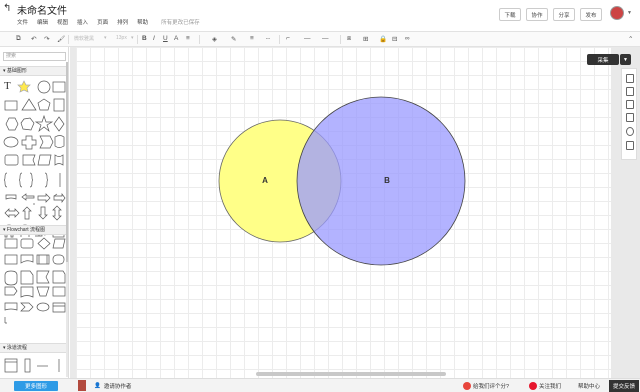 Image resolution: width=640 pixels, height=392 pixels. I want to click on shape-search-input: 搜索, so click(34, 56).